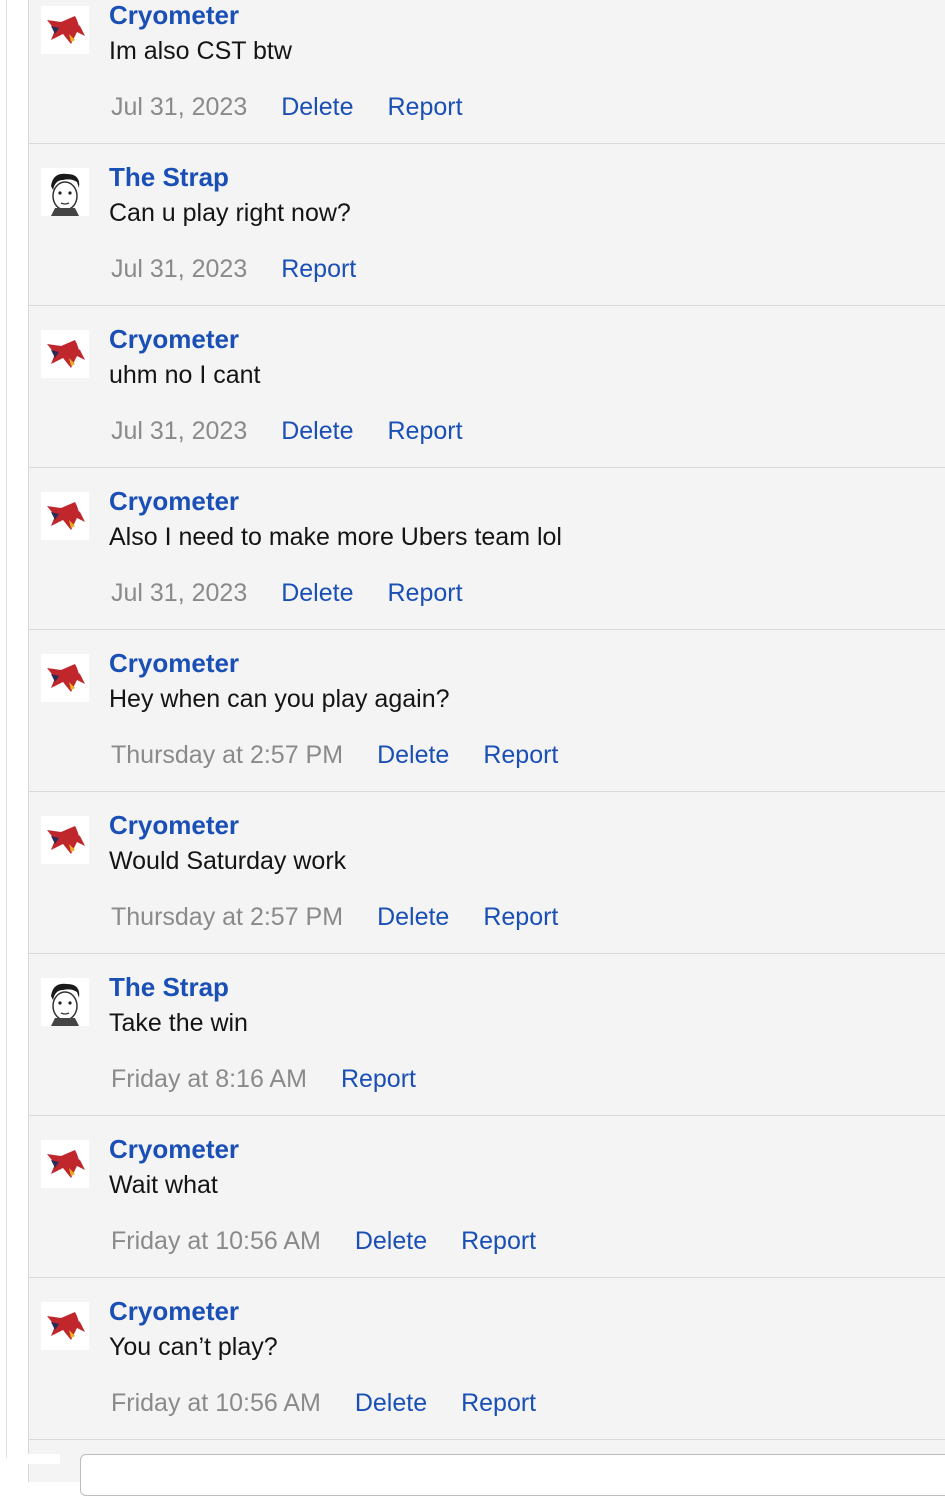  Describe the element at coordinates (163, 1185) in the screenshot. I see `message-text: Wait what` at that location.